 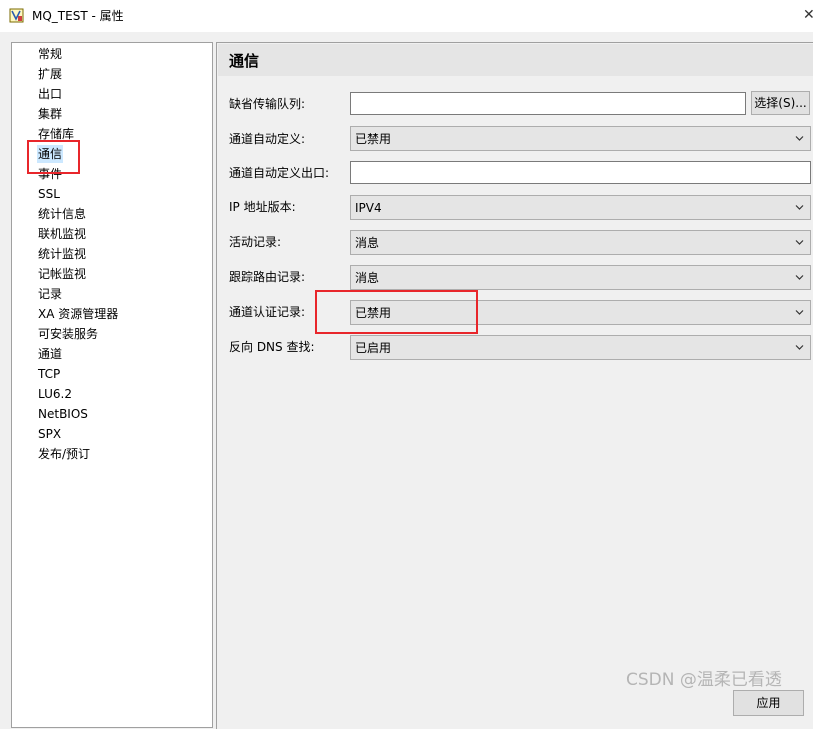 What do you see at coordinates (62, 214) in the screenshot?
I see `nav-item-statistics: 统计信息` at bounding box center [62, 214].